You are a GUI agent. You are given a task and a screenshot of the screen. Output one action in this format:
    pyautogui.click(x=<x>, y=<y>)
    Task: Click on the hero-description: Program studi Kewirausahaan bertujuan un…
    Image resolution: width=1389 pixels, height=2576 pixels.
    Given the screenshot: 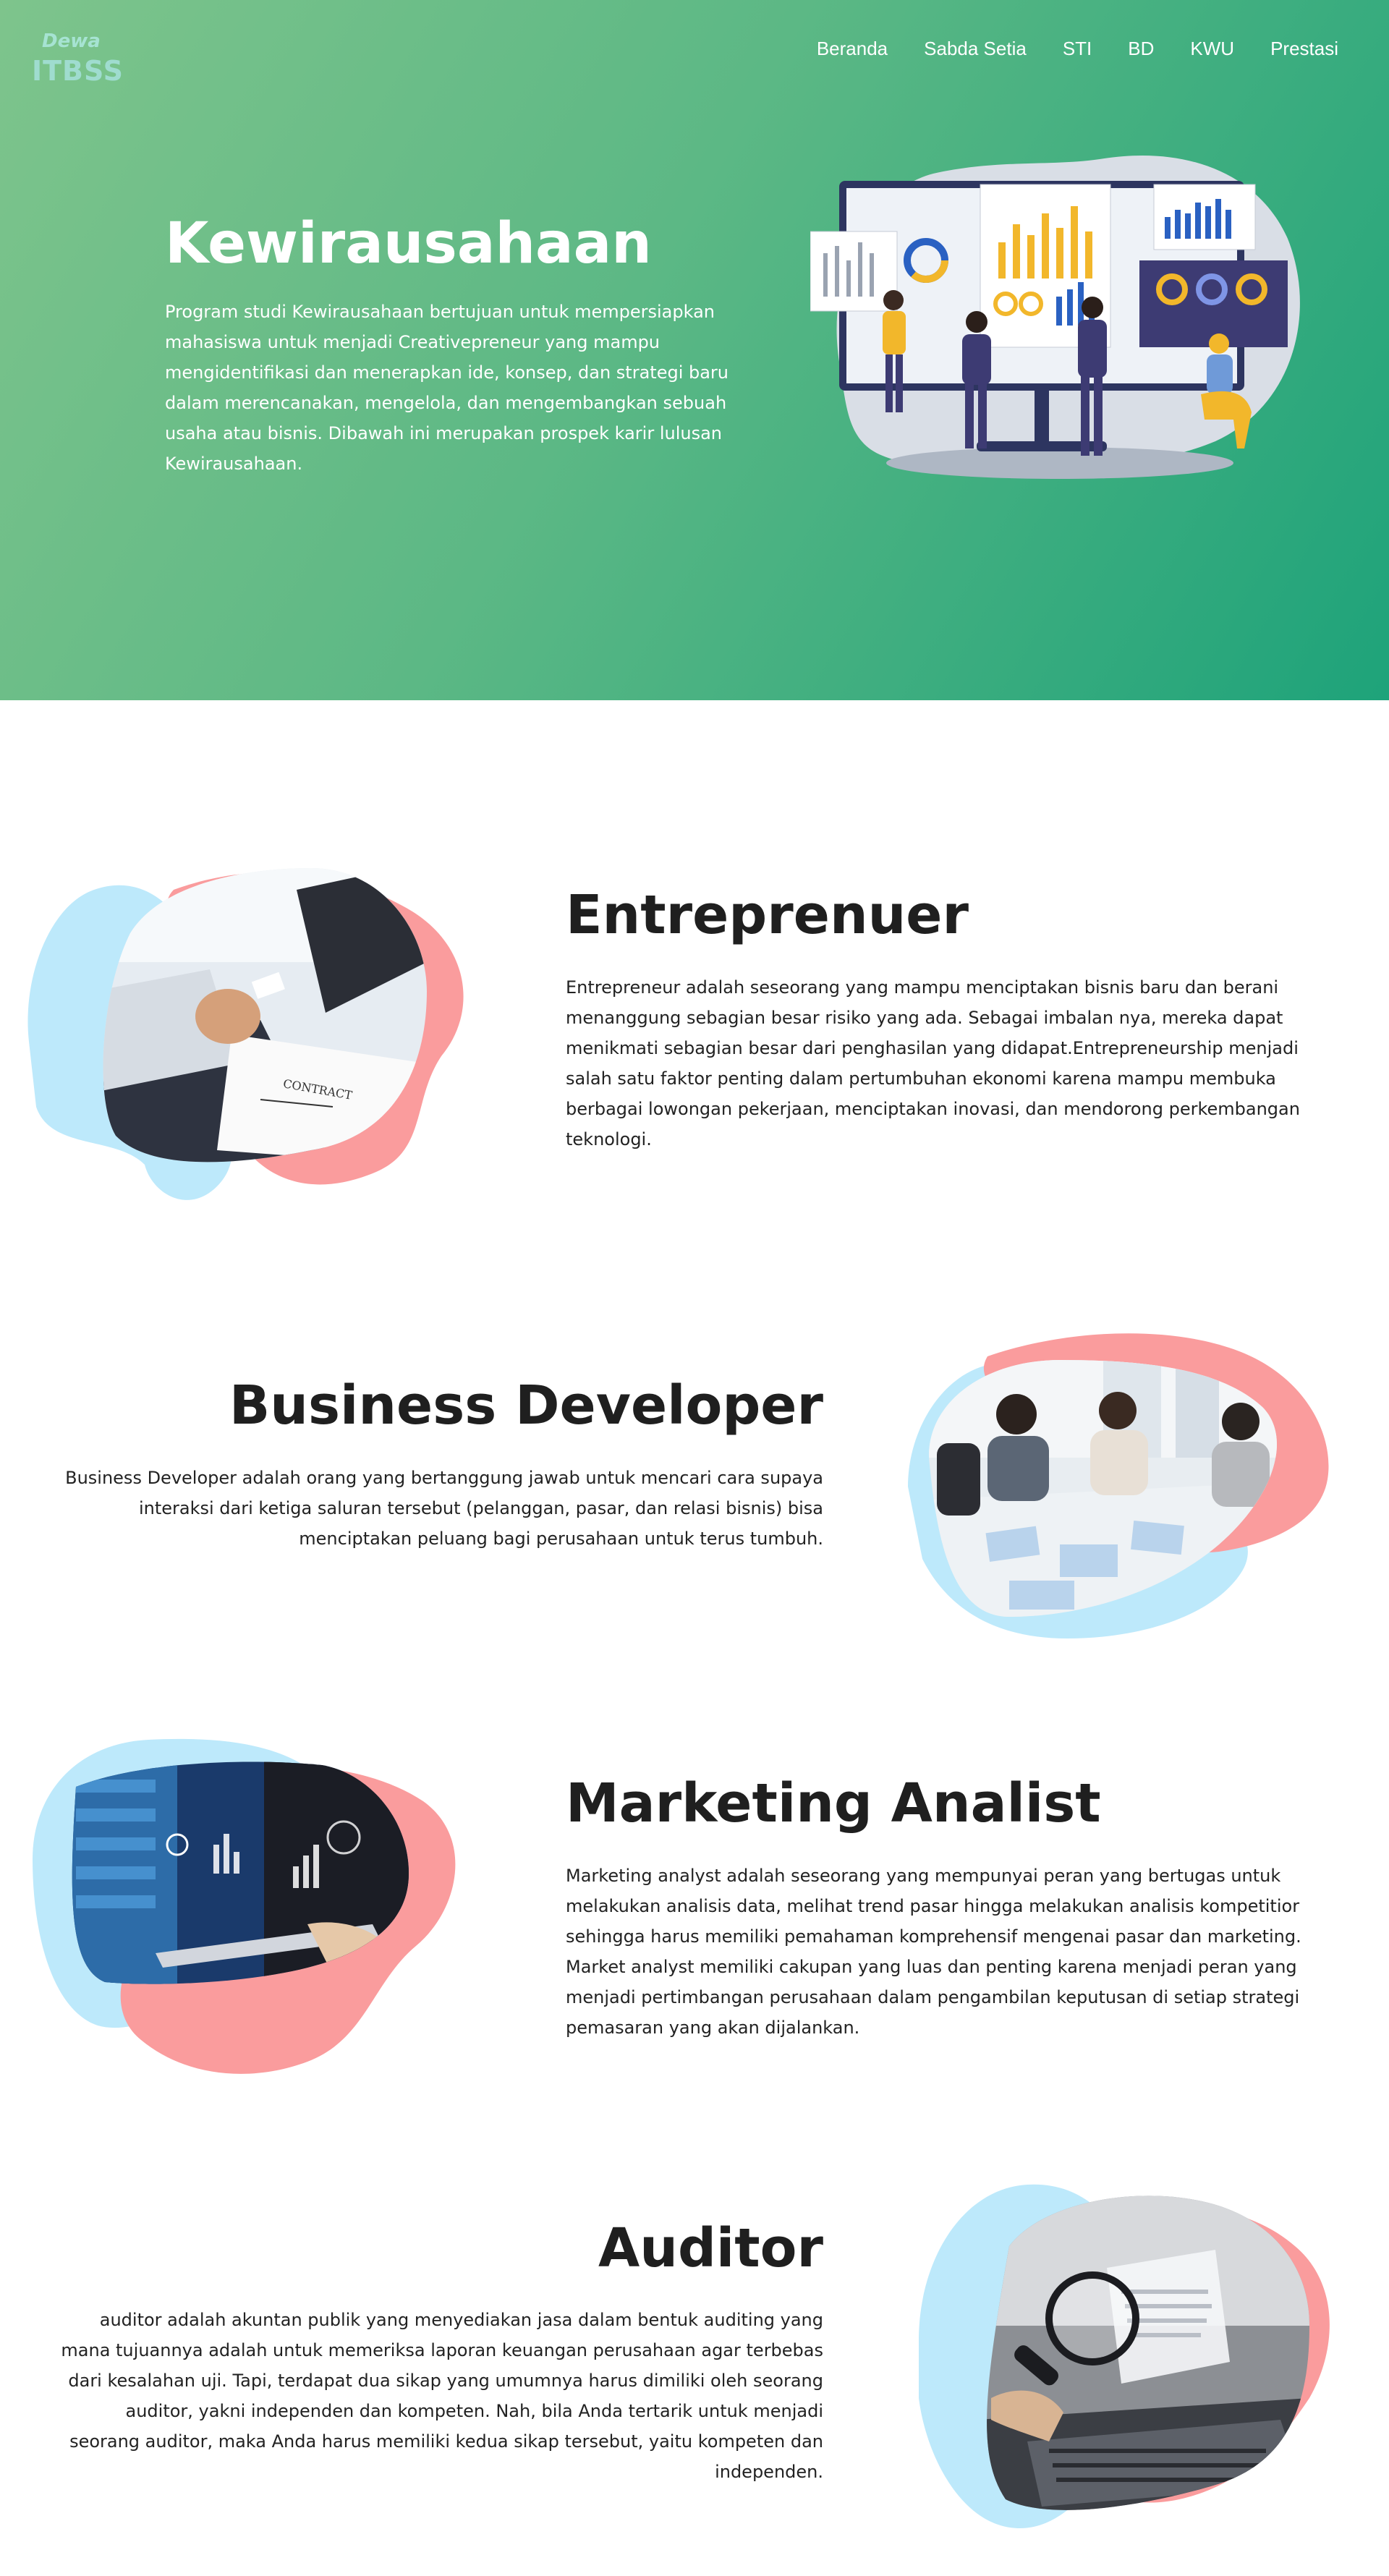 What is the action you would take?
    pyautogui.click(x=447, y=388)
    